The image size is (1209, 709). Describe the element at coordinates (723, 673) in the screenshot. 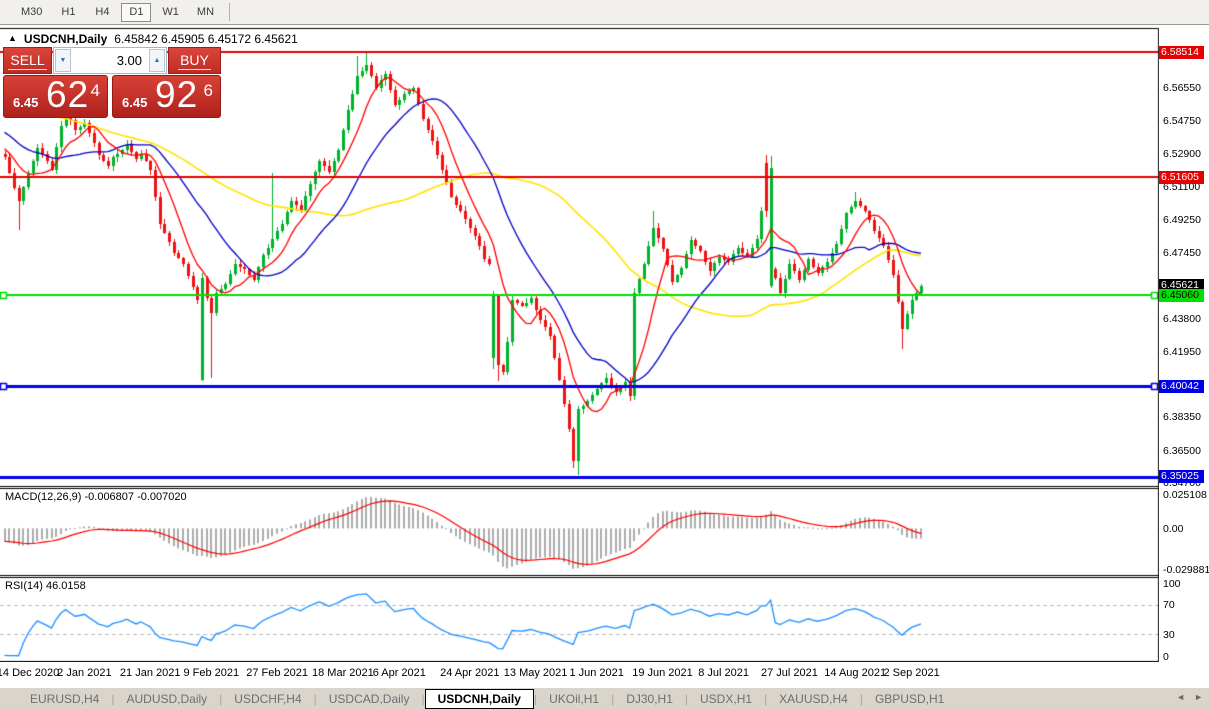

I see `time-label: 8 Jul 2021` at that location.